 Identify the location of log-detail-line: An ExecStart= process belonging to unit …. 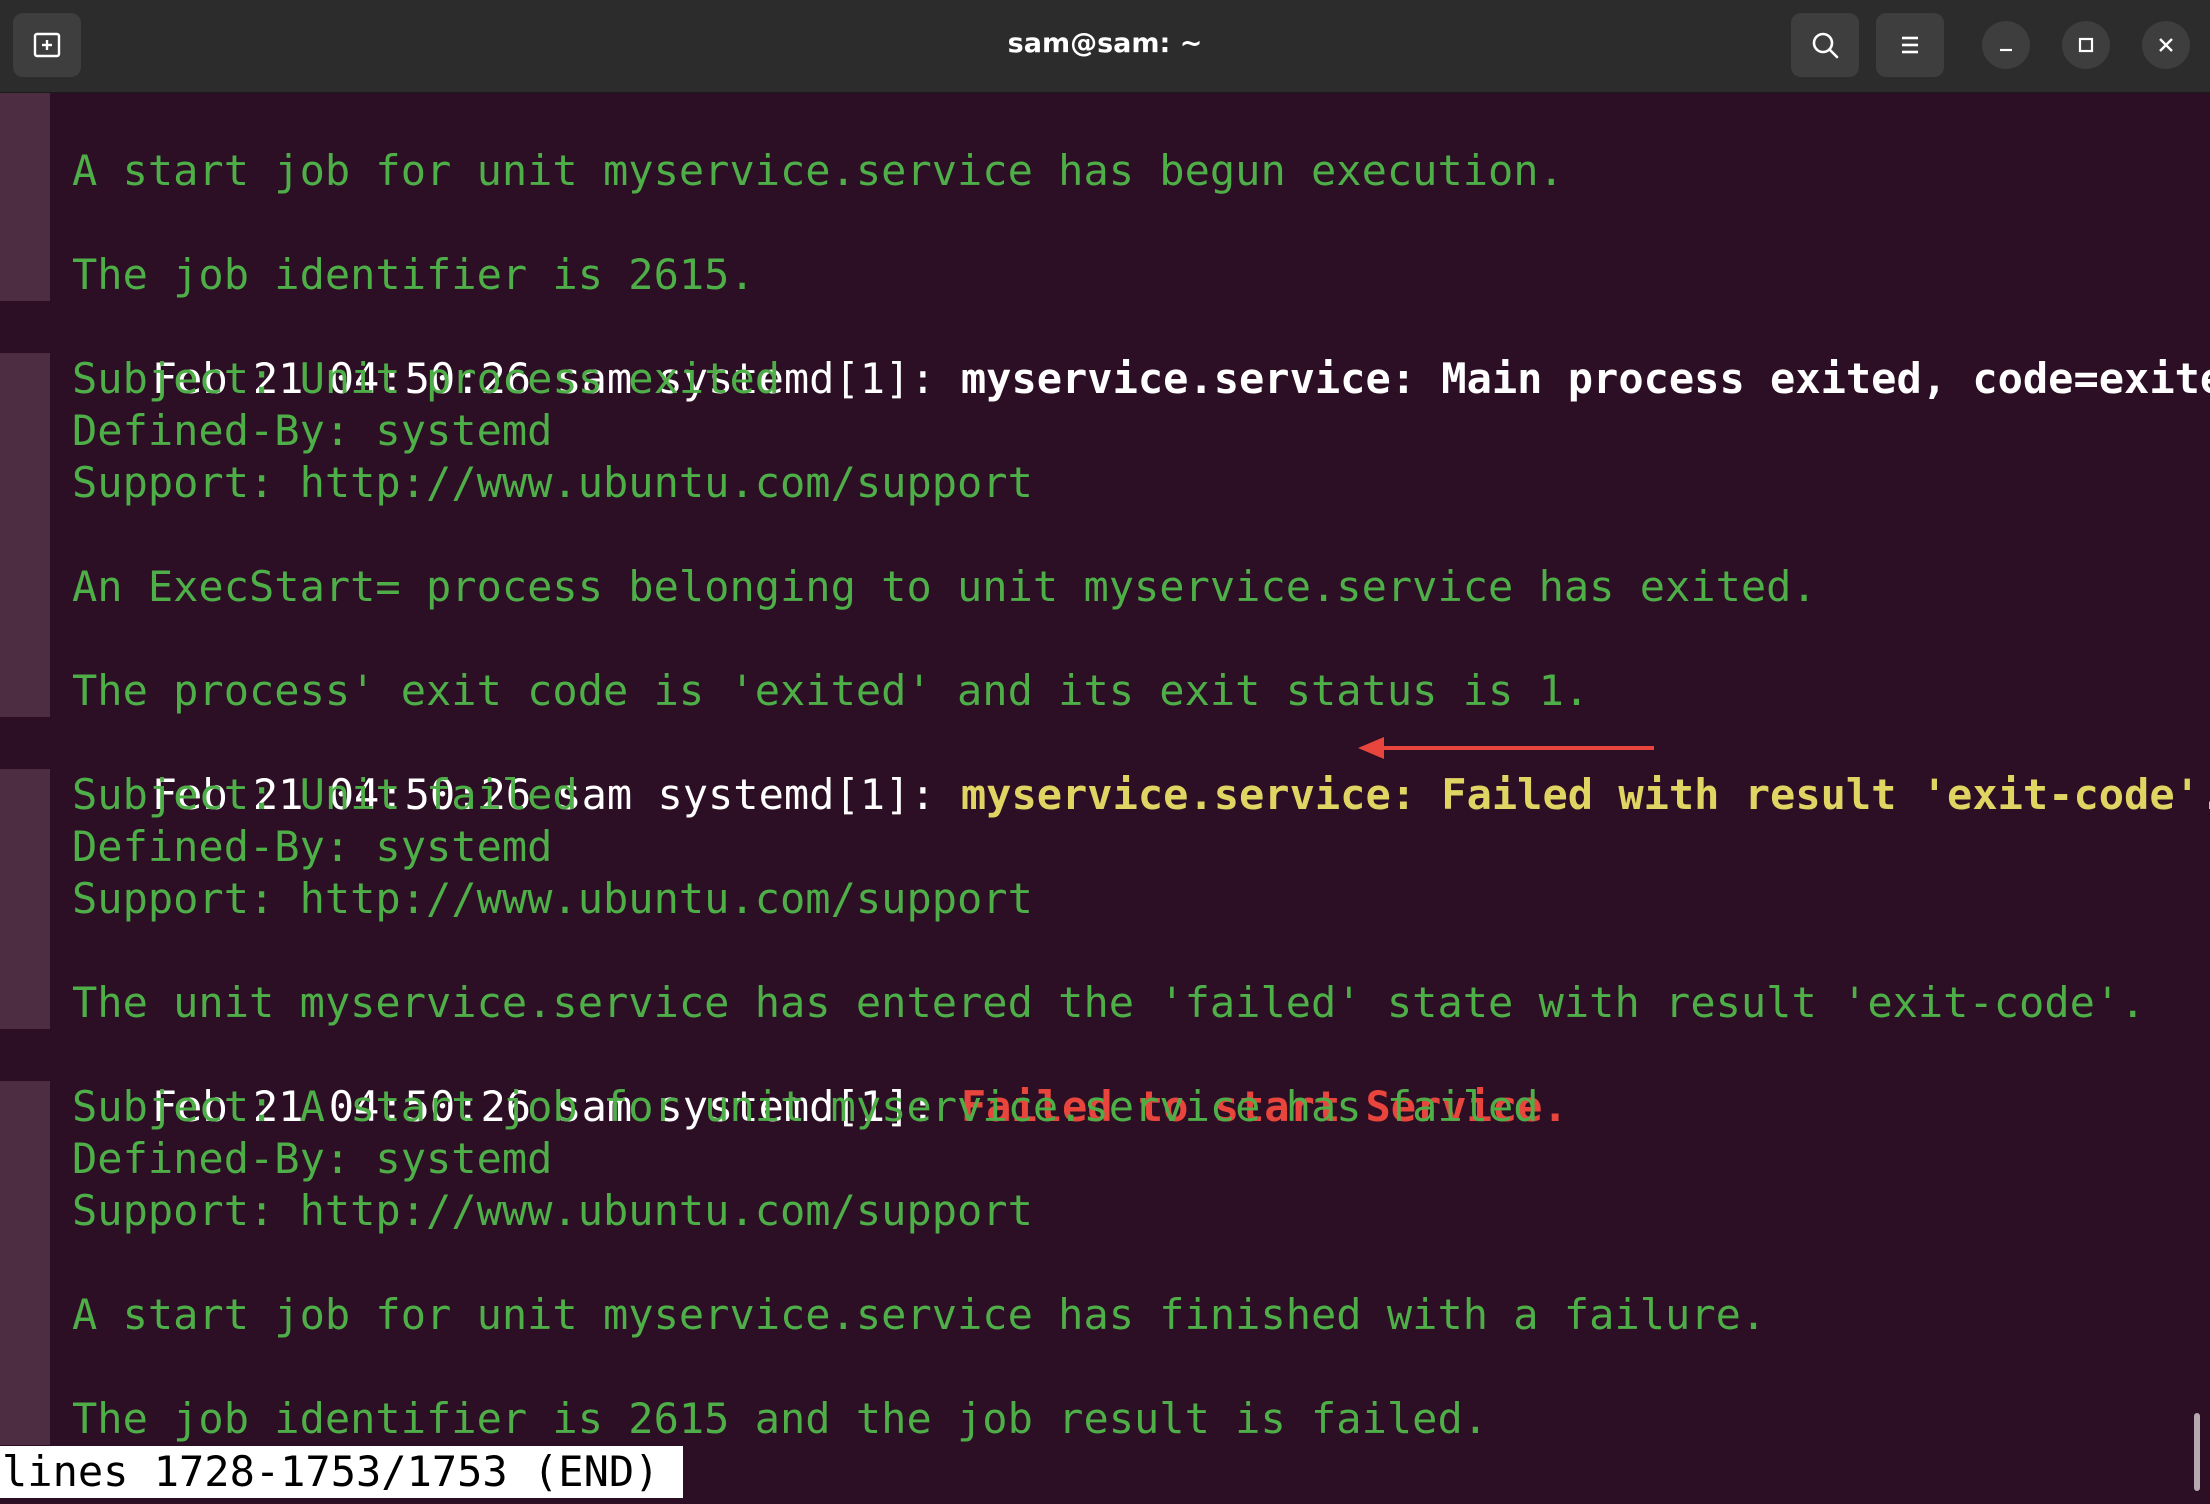
(908, 587).